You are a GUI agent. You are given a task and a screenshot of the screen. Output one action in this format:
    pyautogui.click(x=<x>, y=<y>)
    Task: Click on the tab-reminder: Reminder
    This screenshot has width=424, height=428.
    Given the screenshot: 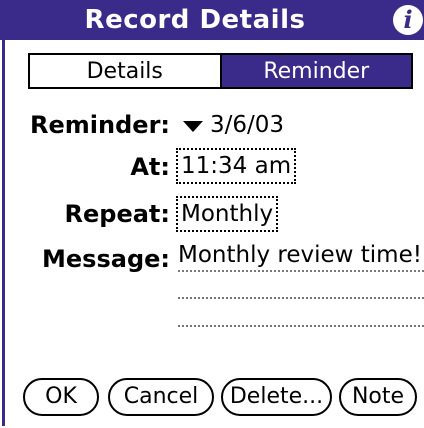 What is the action you would take?
    pyautogui.click(x=316, y=71)
    